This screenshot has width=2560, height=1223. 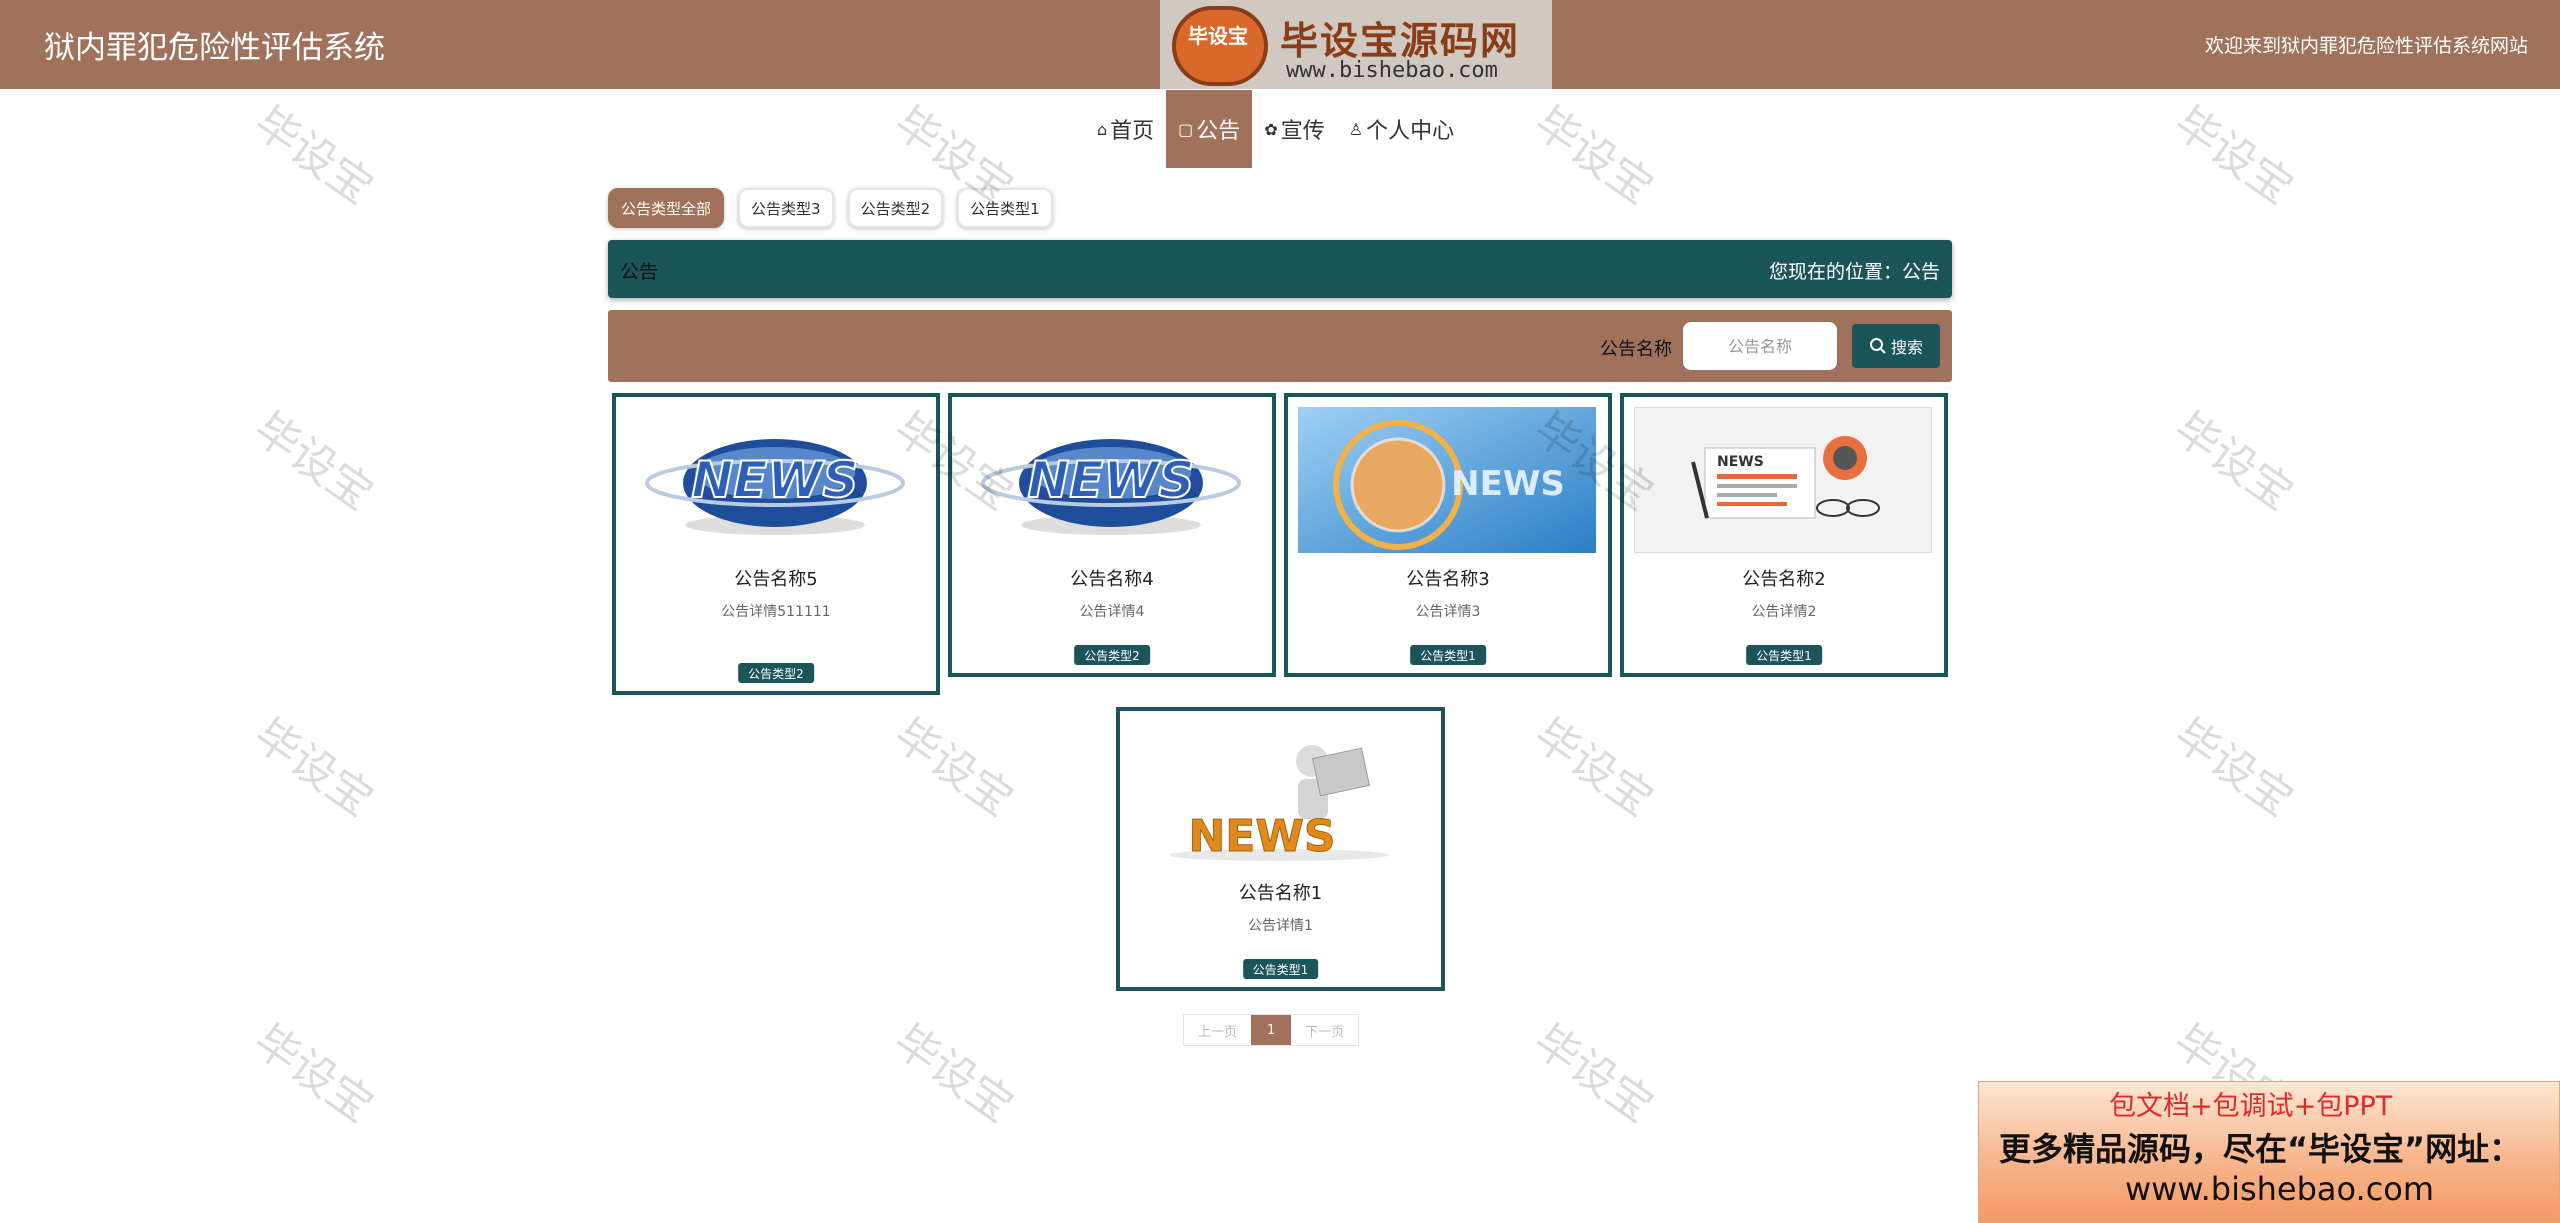 What do you see at coordinates (1005, 208) in the screenshot?
I see `filter-type-1: 公告类型1` at bounding box center [1005, 208].